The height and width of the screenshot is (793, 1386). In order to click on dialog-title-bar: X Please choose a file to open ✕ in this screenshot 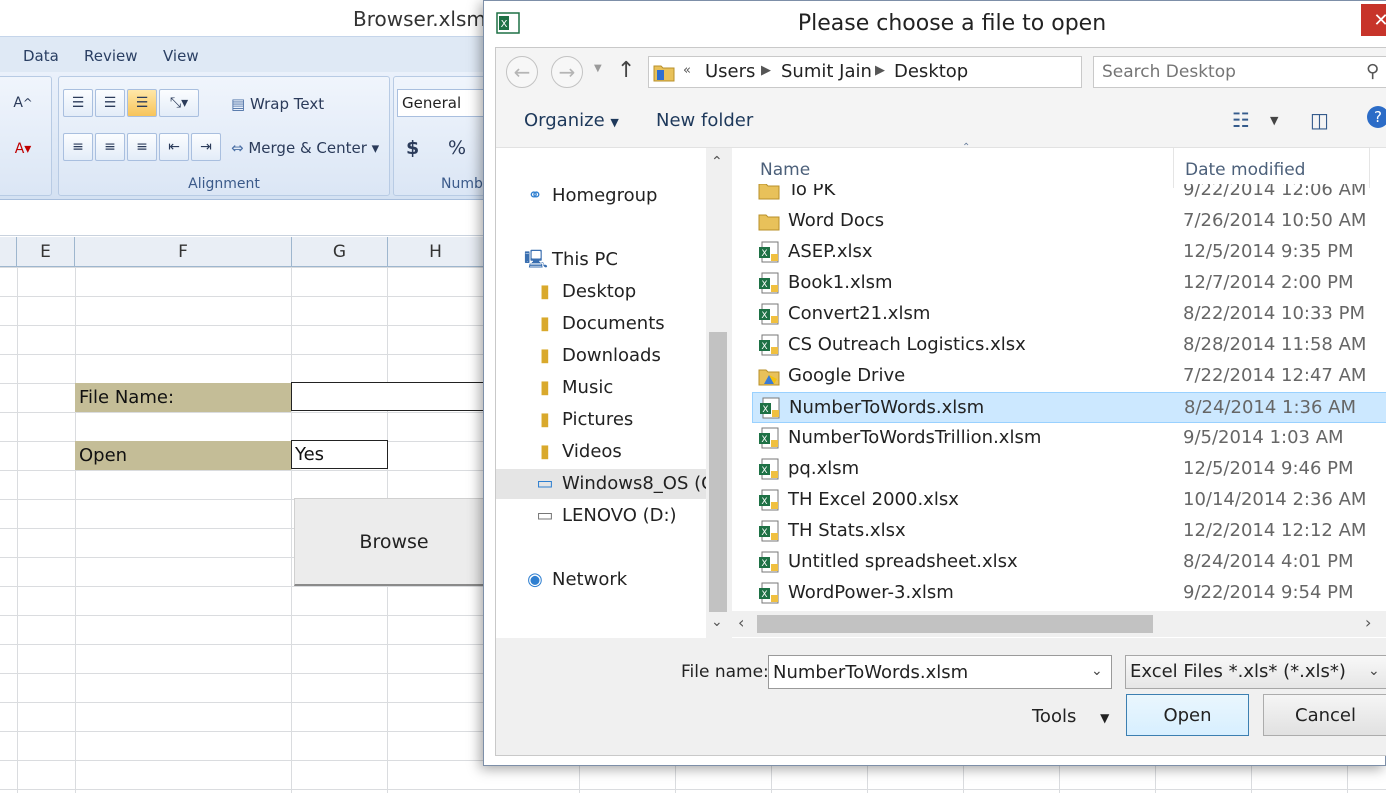, I will do `click(935, 24)`.